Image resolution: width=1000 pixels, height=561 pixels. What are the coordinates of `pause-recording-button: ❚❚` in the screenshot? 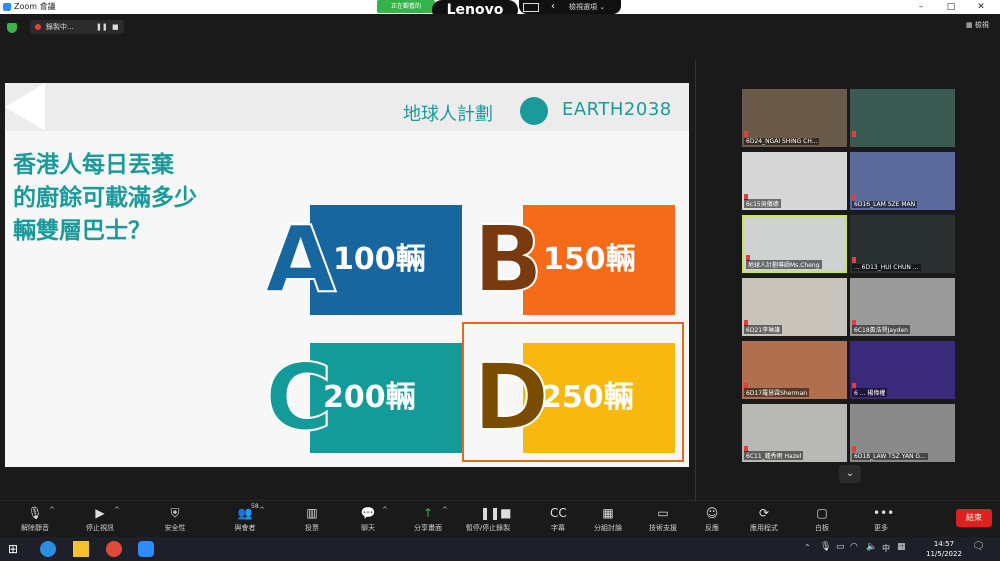 It's located at (102, 27).